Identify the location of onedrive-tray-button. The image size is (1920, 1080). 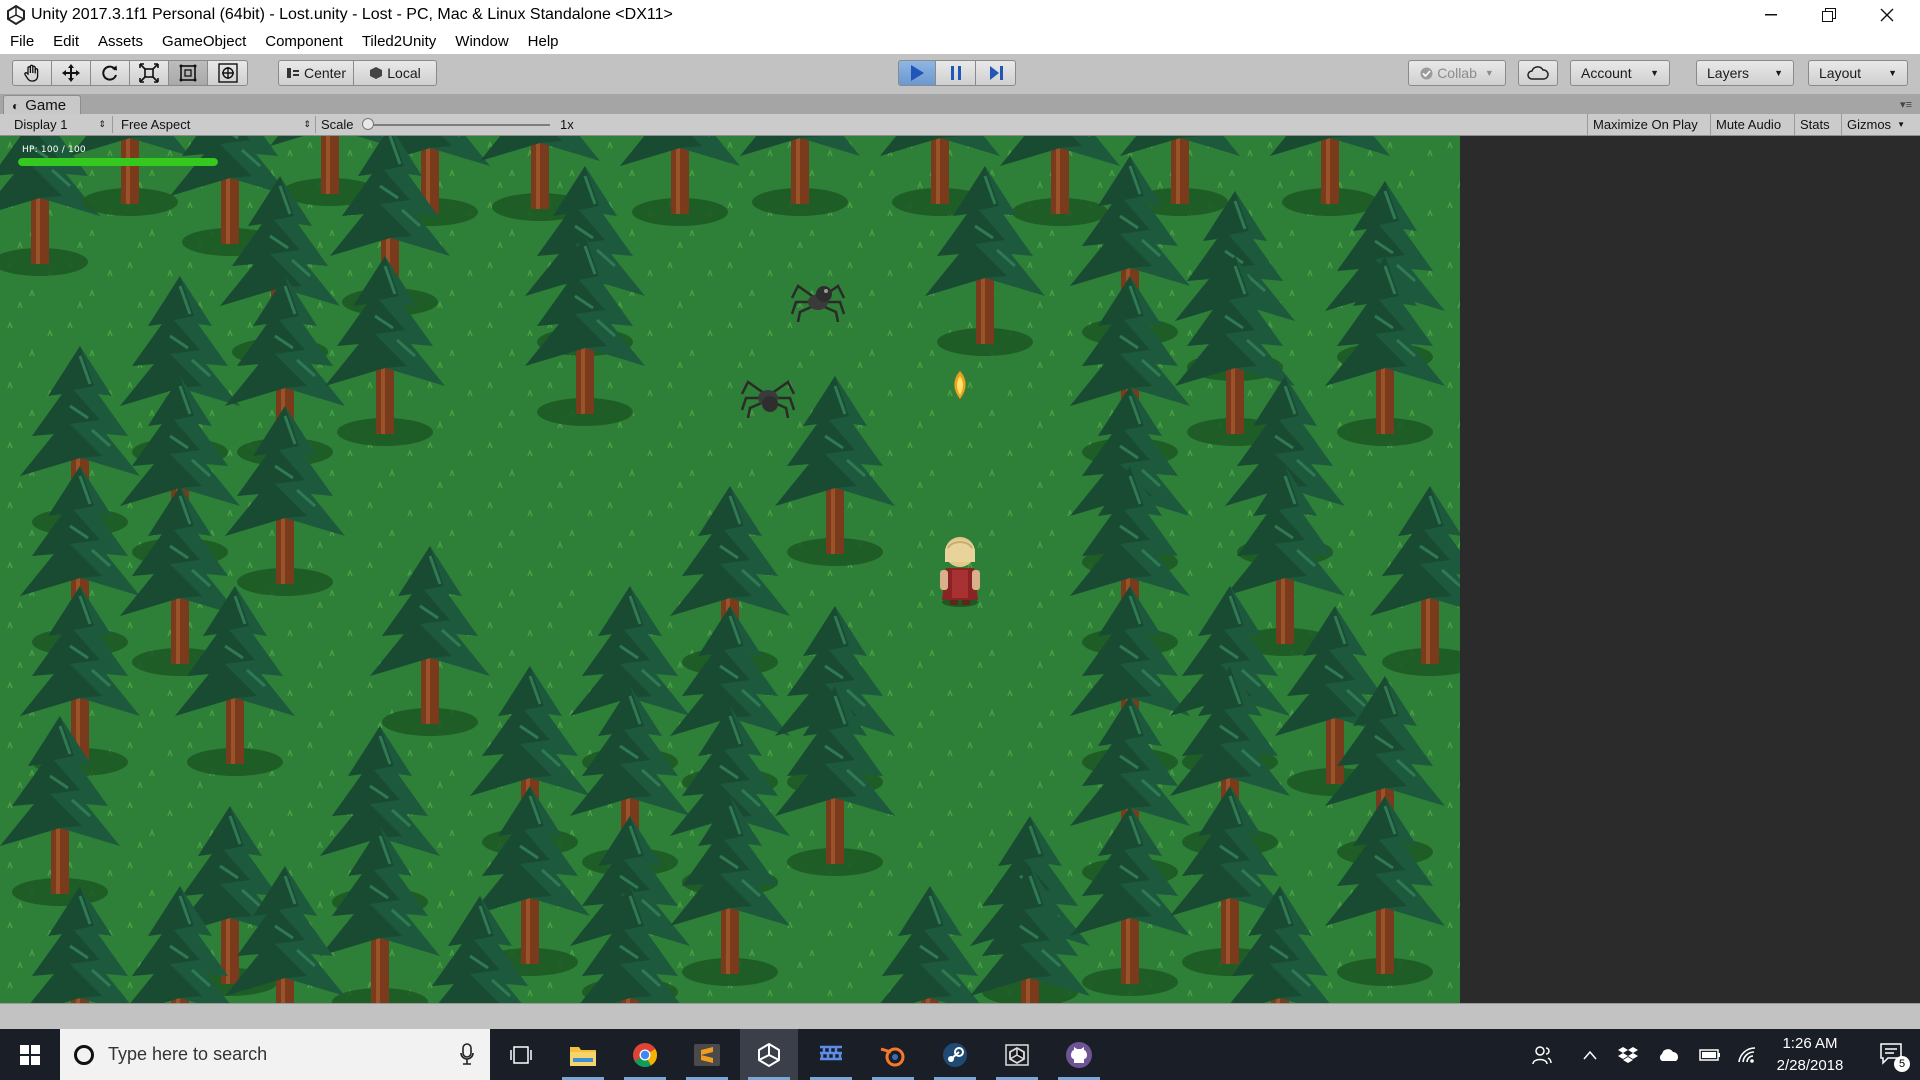
(1669, 1054).